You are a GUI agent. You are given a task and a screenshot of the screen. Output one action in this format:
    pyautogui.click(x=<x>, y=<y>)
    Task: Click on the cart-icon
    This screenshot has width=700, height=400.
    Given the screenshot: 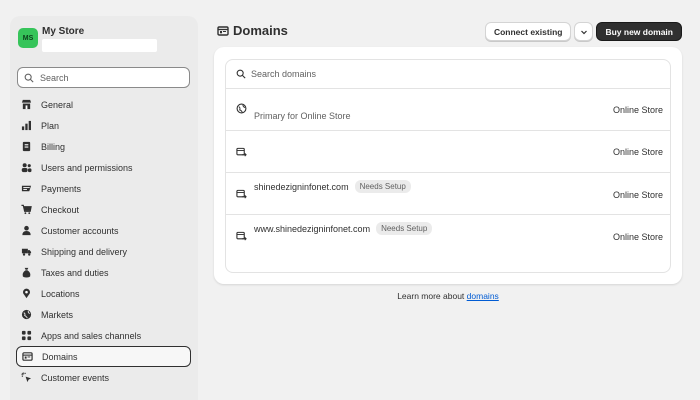 What is the action you would take?
    pyautogui.click(x=26, y=209)
    